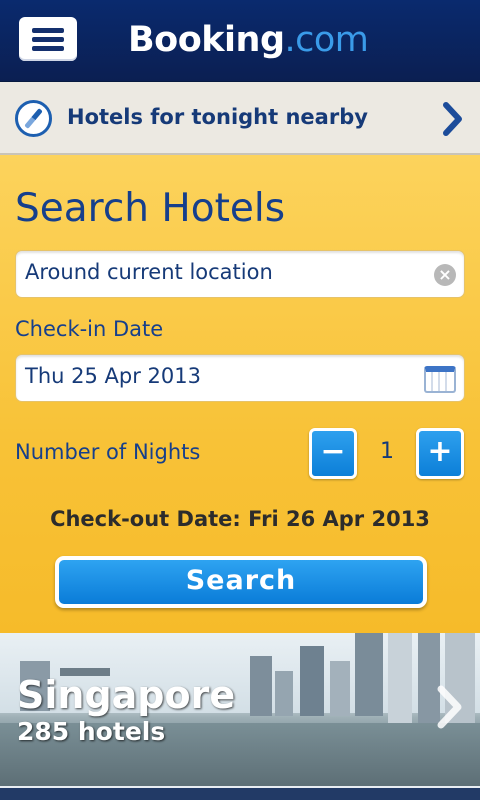 The width and height of the screenshot is (480, 800). Describe the element at coordinates (440, 379) in the screenshot. I see `calendar-icon` at that location.